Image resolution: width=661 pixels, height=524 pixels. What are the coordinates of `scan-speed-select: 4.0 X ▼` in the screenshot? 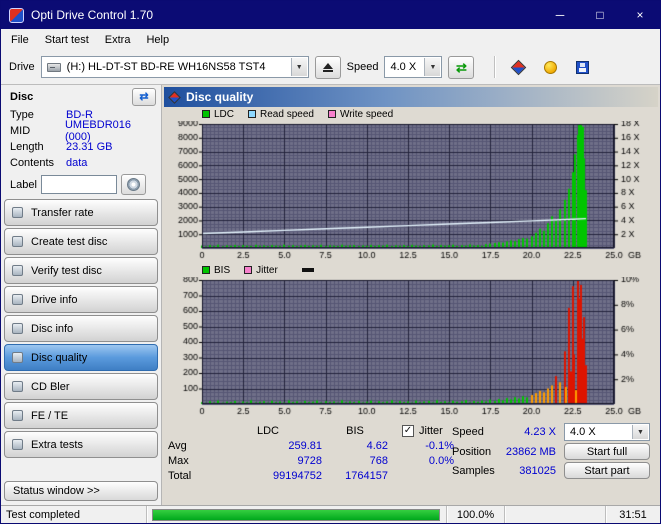 It's located at (607, 432).